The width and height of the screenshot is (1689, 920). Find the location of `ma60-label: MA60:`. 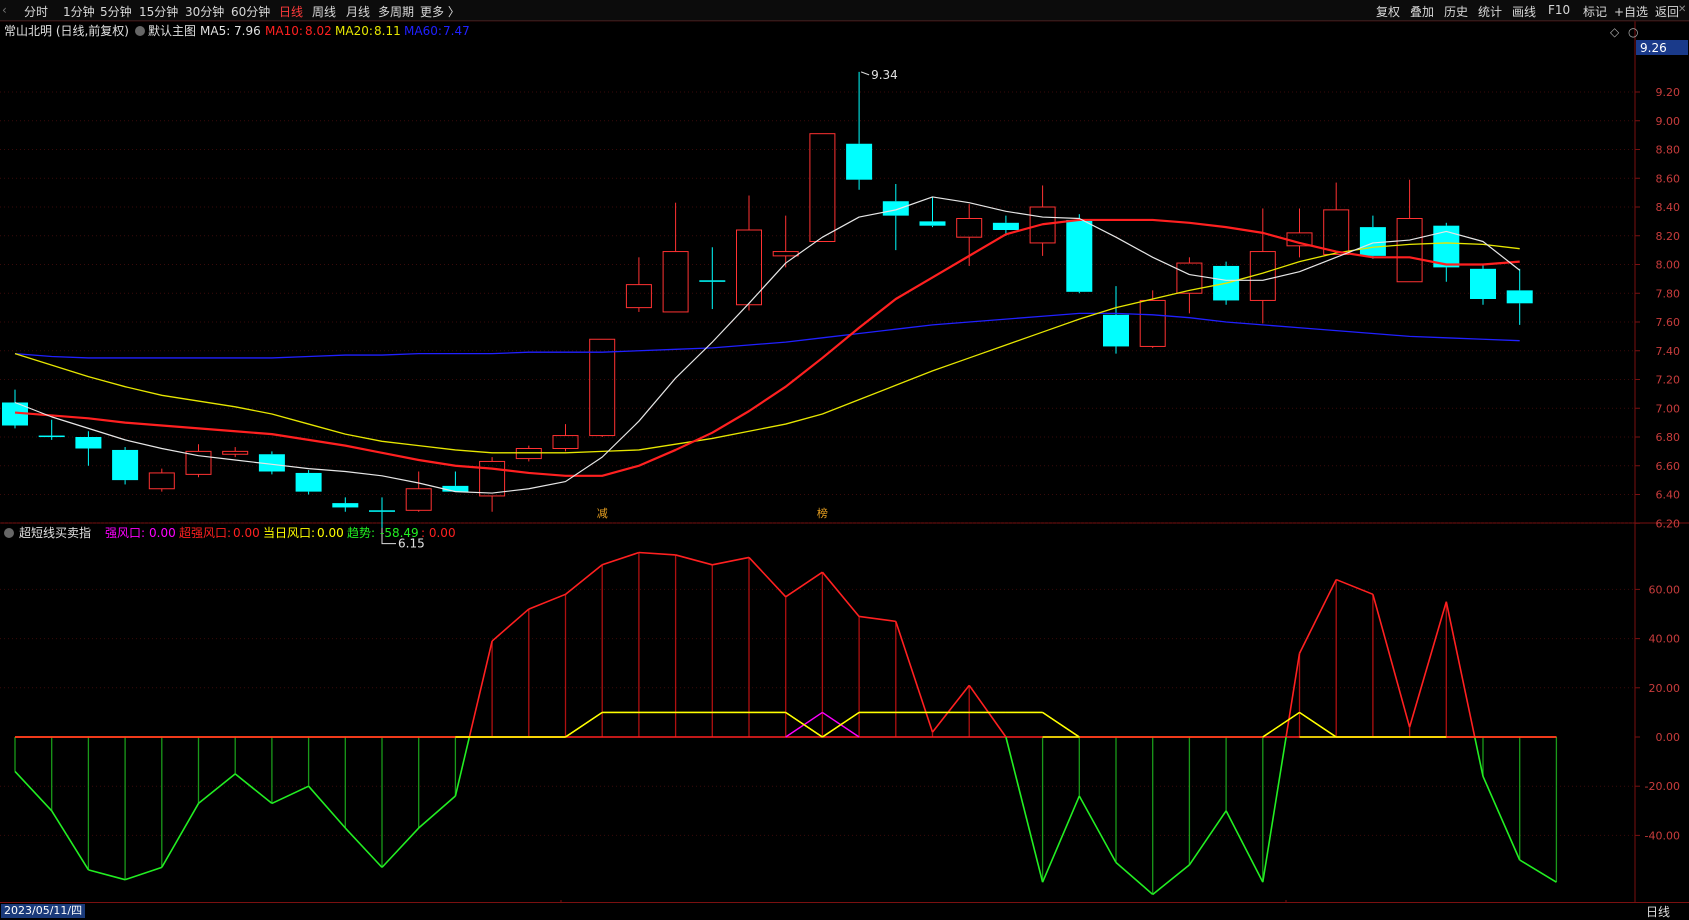

ma60-label: MA60: is located at coordinates (423, 31).